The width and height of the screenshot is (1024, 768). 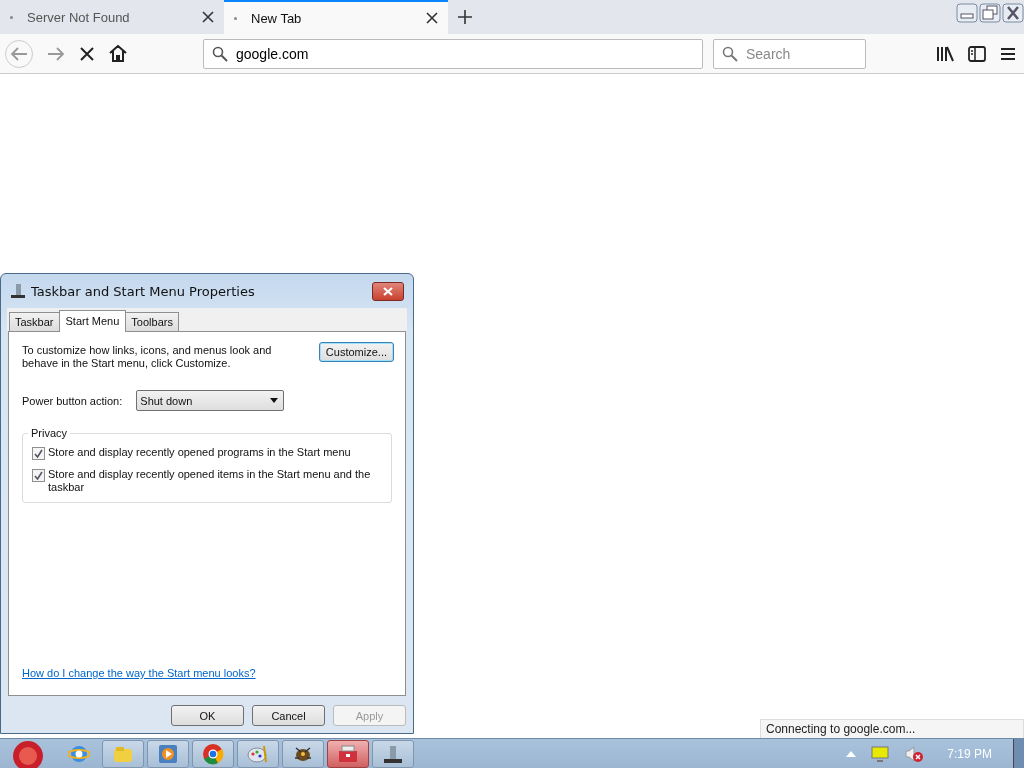 I want to click on media-player-icon, so click(x=168, y=753).